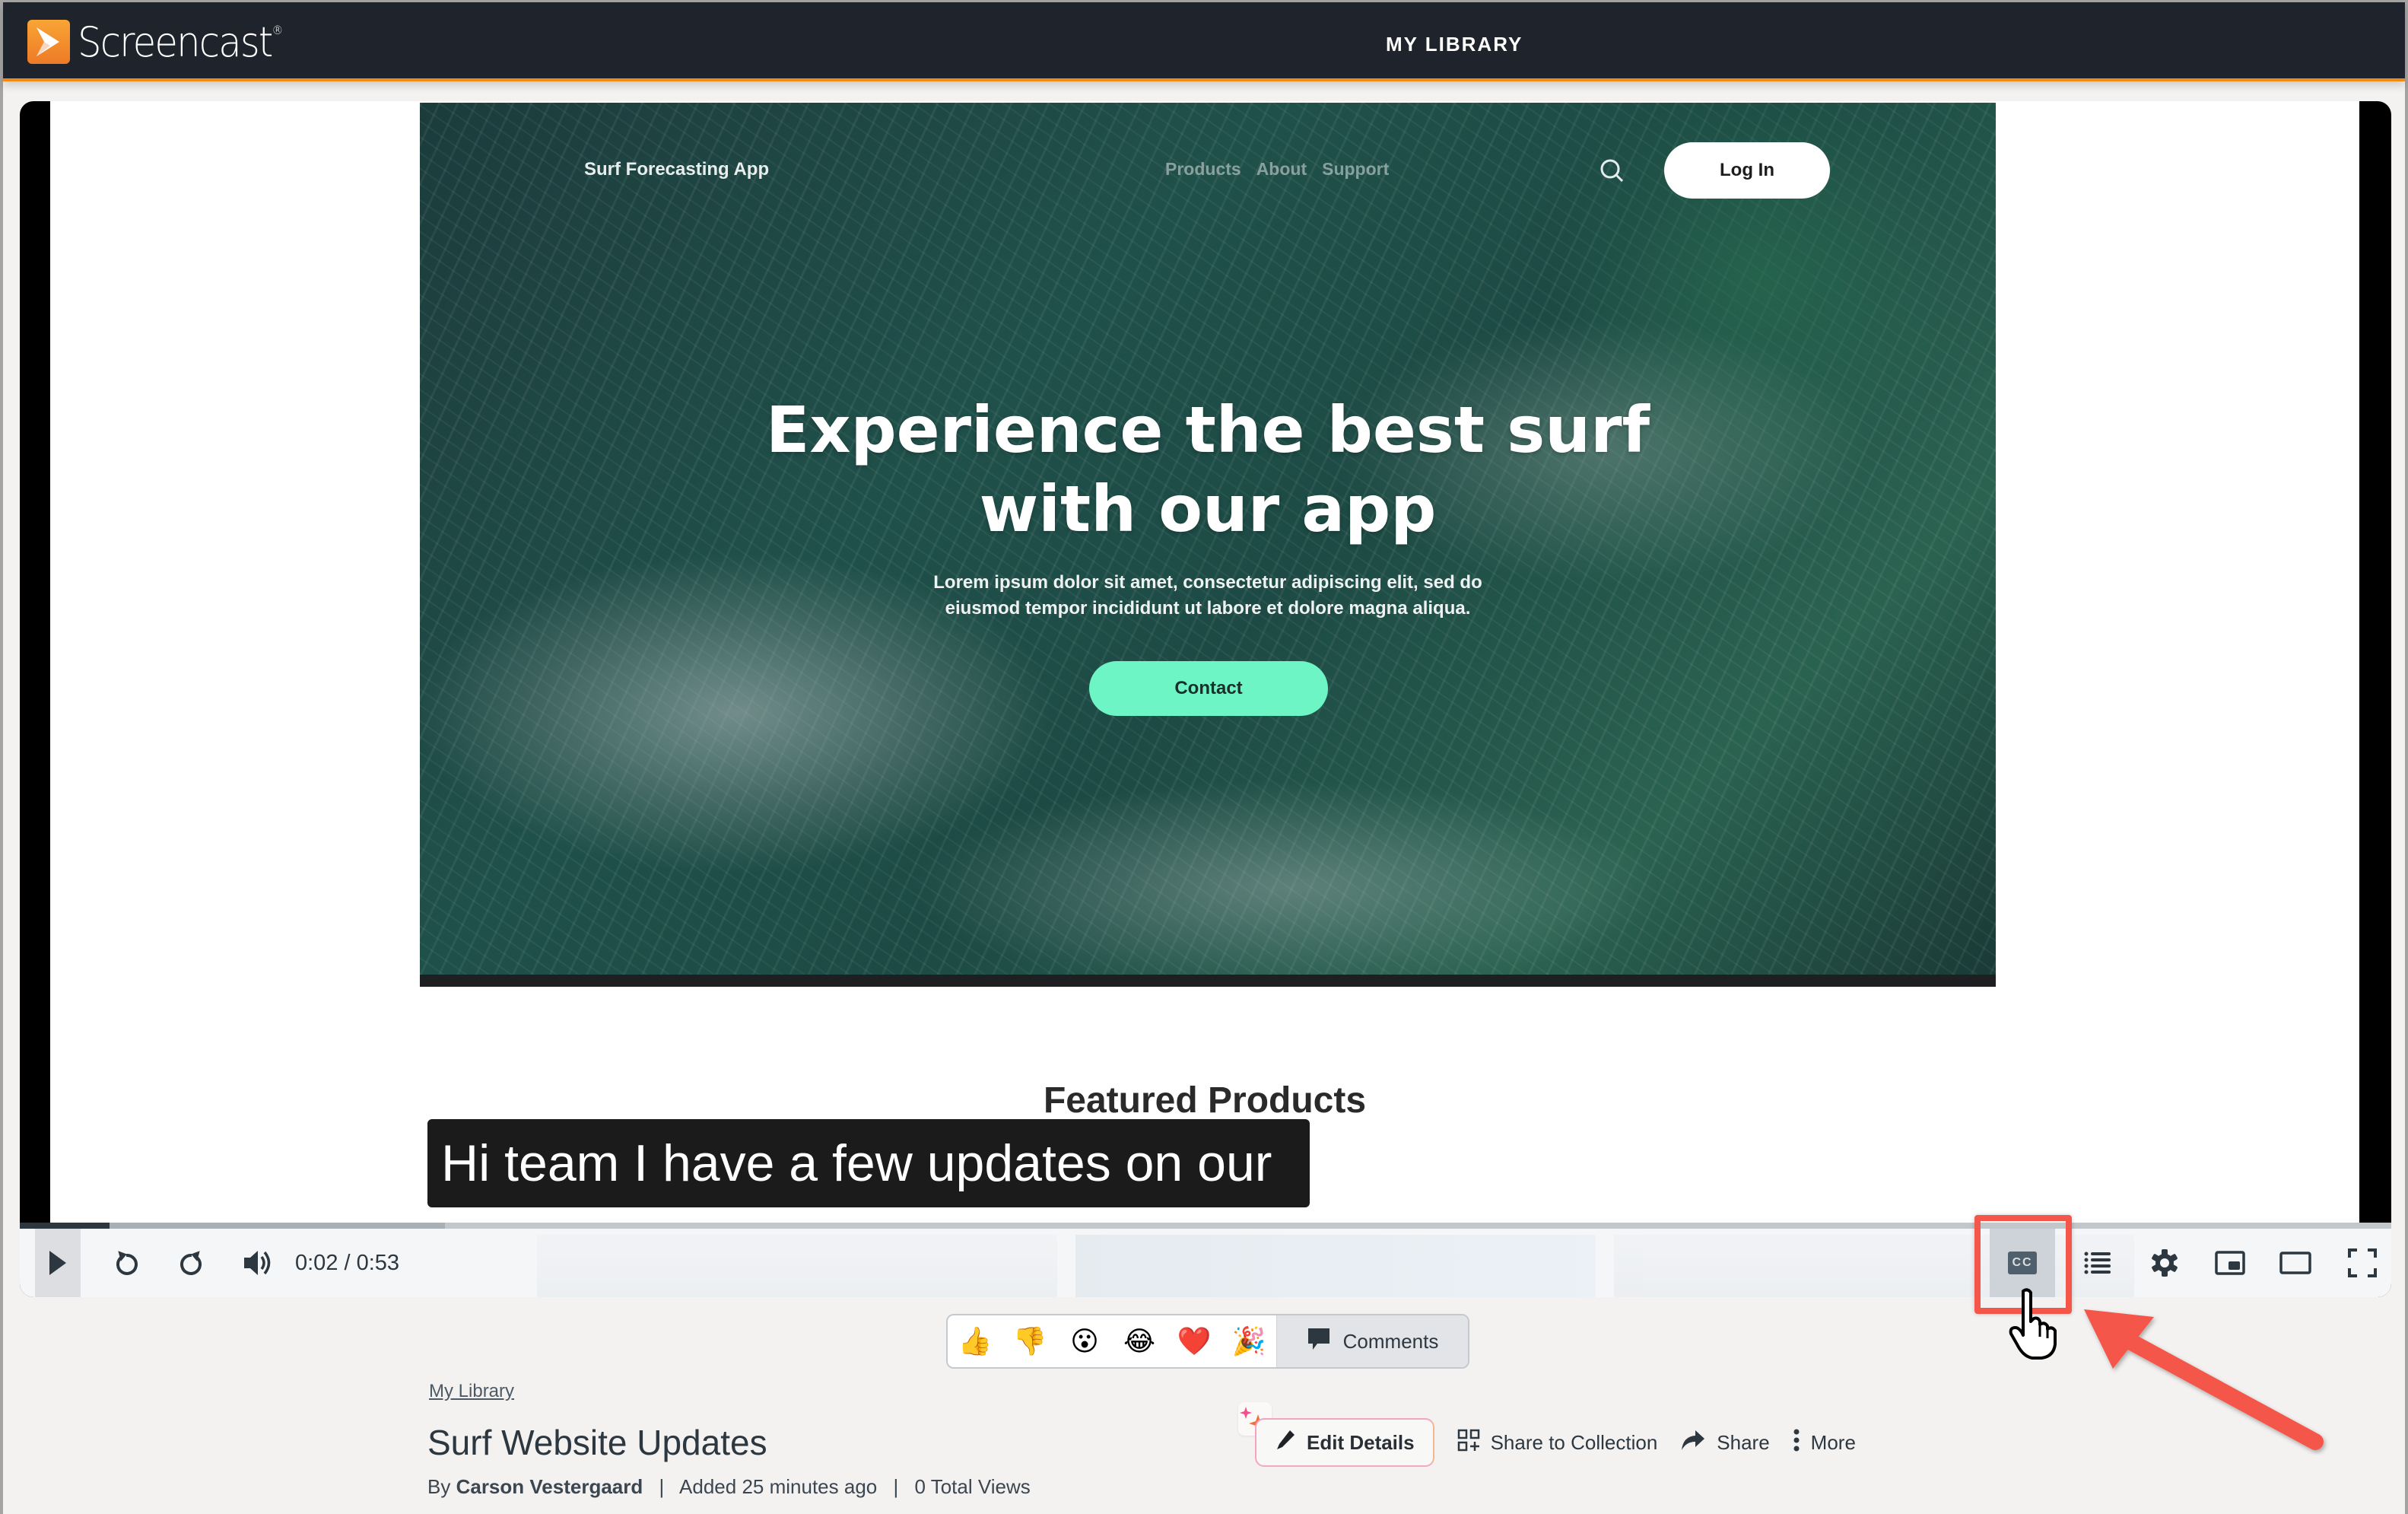 The height and width of the screenshot is (1514, 2408). What do you see at coordinates (1390, 1341) in the screenshot?
I see `comments-label: Comments` at bounding box center [1390, 1341].